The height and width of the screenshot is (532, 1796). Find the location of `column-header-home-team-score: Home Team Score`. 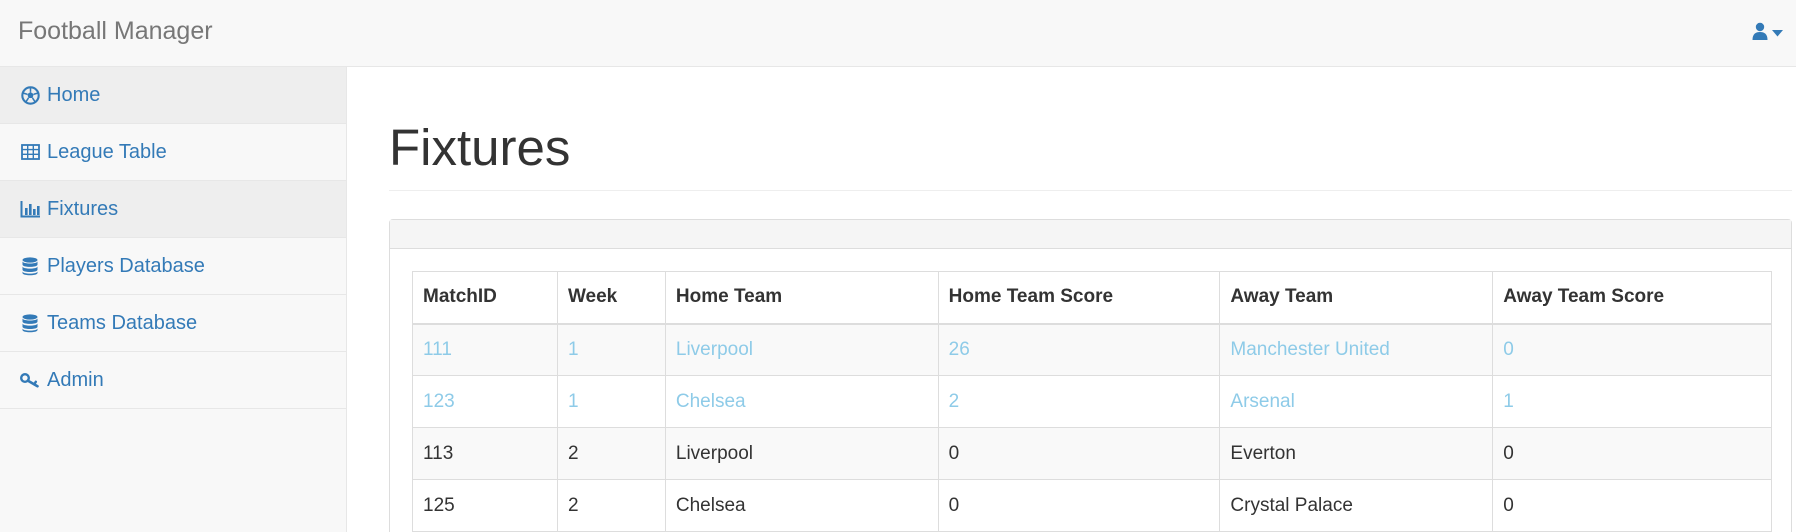

column-header-home-team-score: Home Team Score is located at coordinates (1079, 298).